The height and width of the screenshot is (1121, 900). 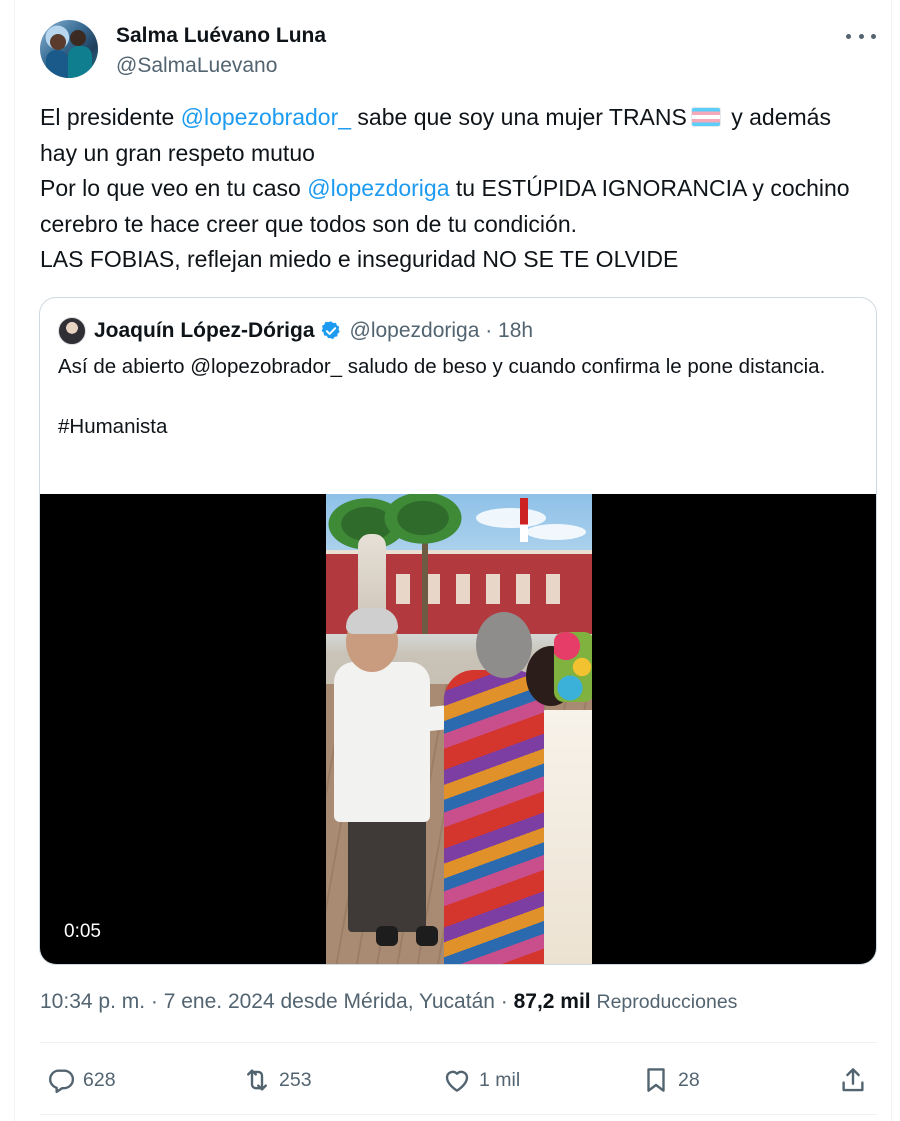 I want to click on video-frame-image, so click(x=459, y=729).